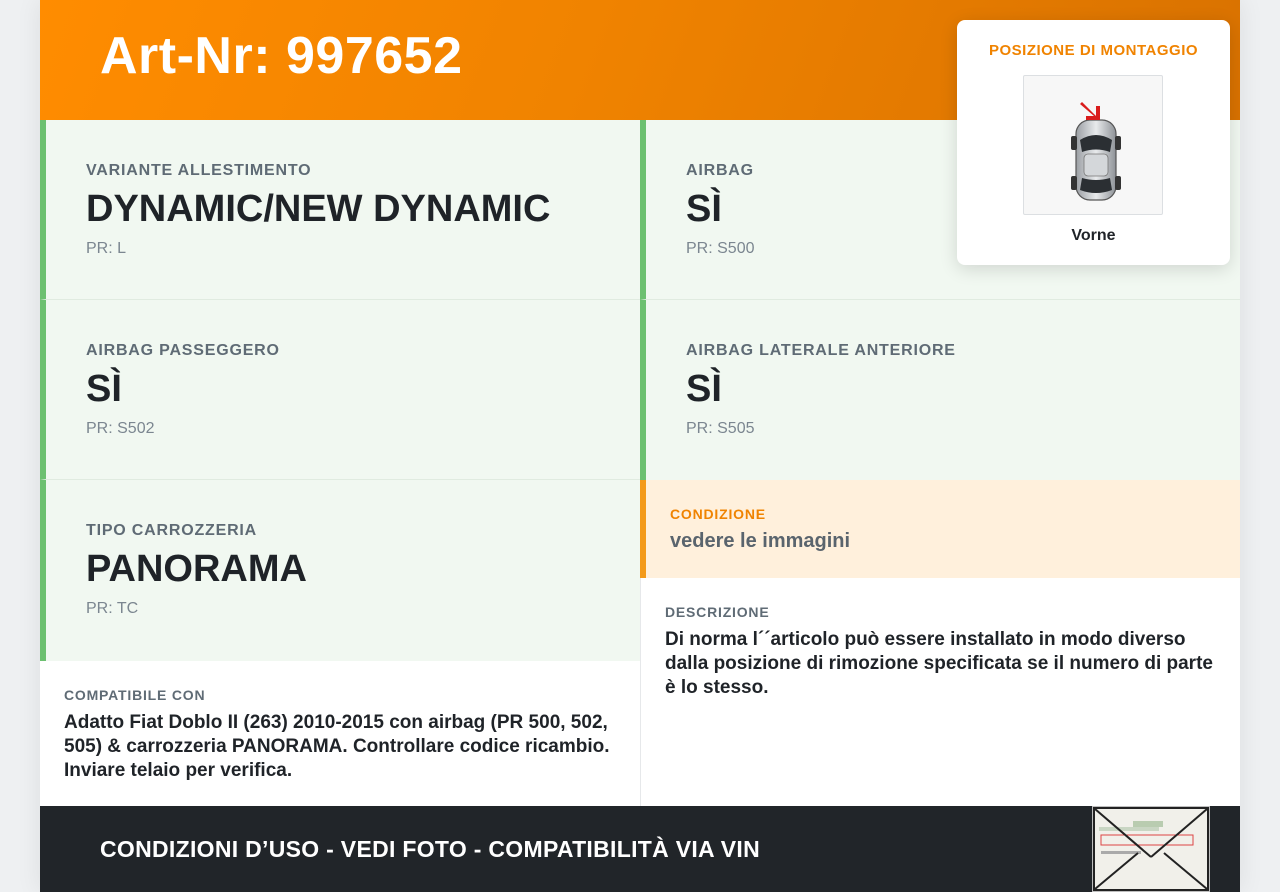  Describe the element at coordinates (112, 608) in the screenshot. I see `spec-pr-code: PR: TC` at that location.